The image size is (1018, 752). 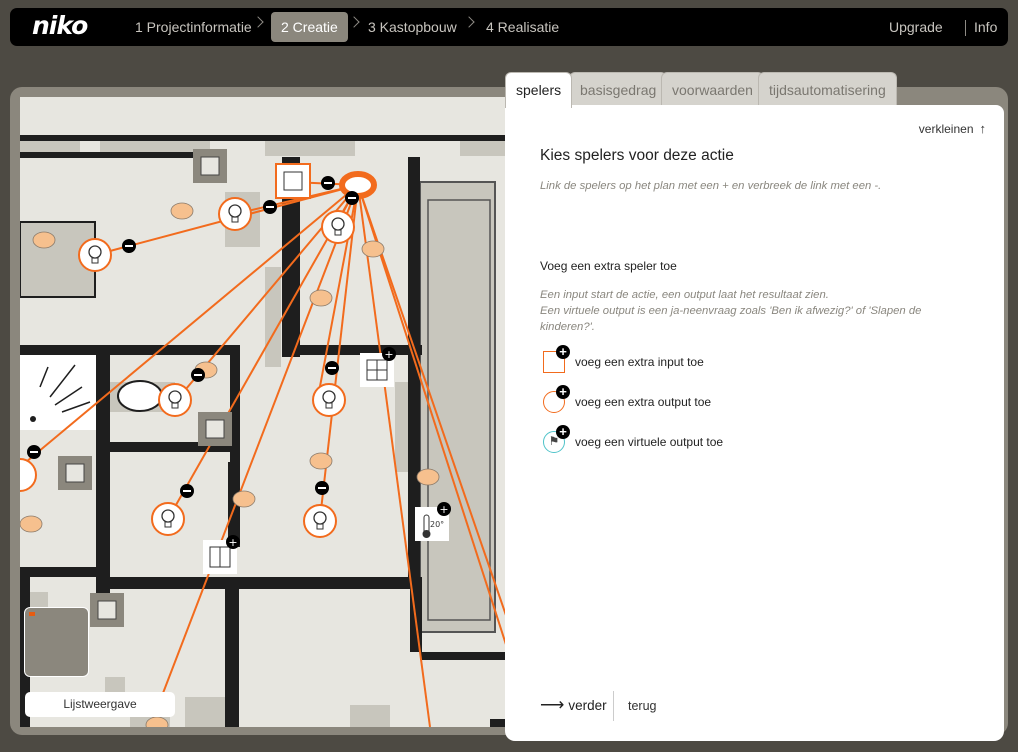 I want to click on step-2-creatie: 2 Creatie, so click(x=309, y=27).